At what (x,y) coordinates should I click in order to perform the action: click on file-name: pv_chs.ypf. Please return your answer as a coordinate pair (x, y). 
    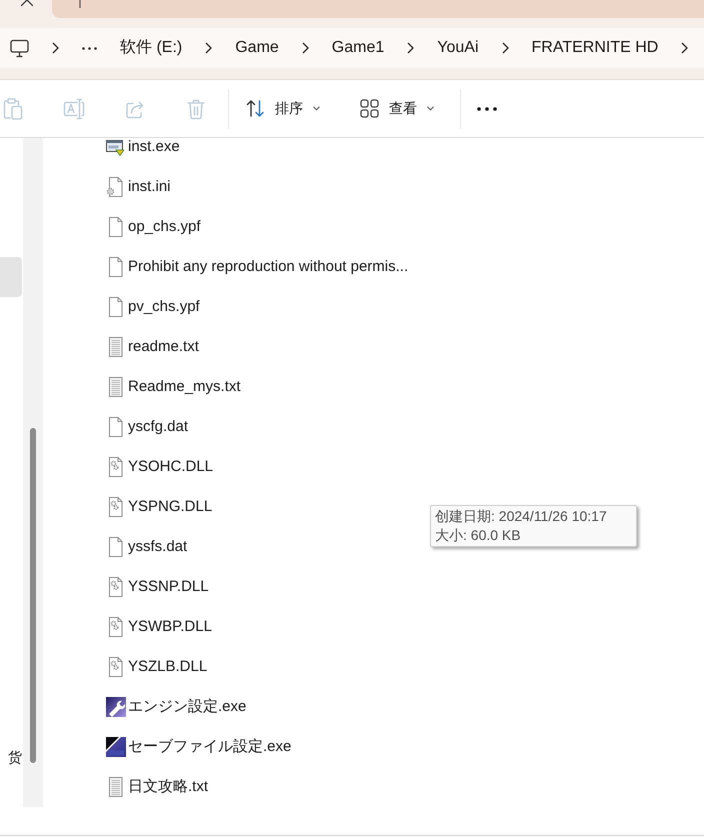
    Looking at the image, I should click on (164, 307).